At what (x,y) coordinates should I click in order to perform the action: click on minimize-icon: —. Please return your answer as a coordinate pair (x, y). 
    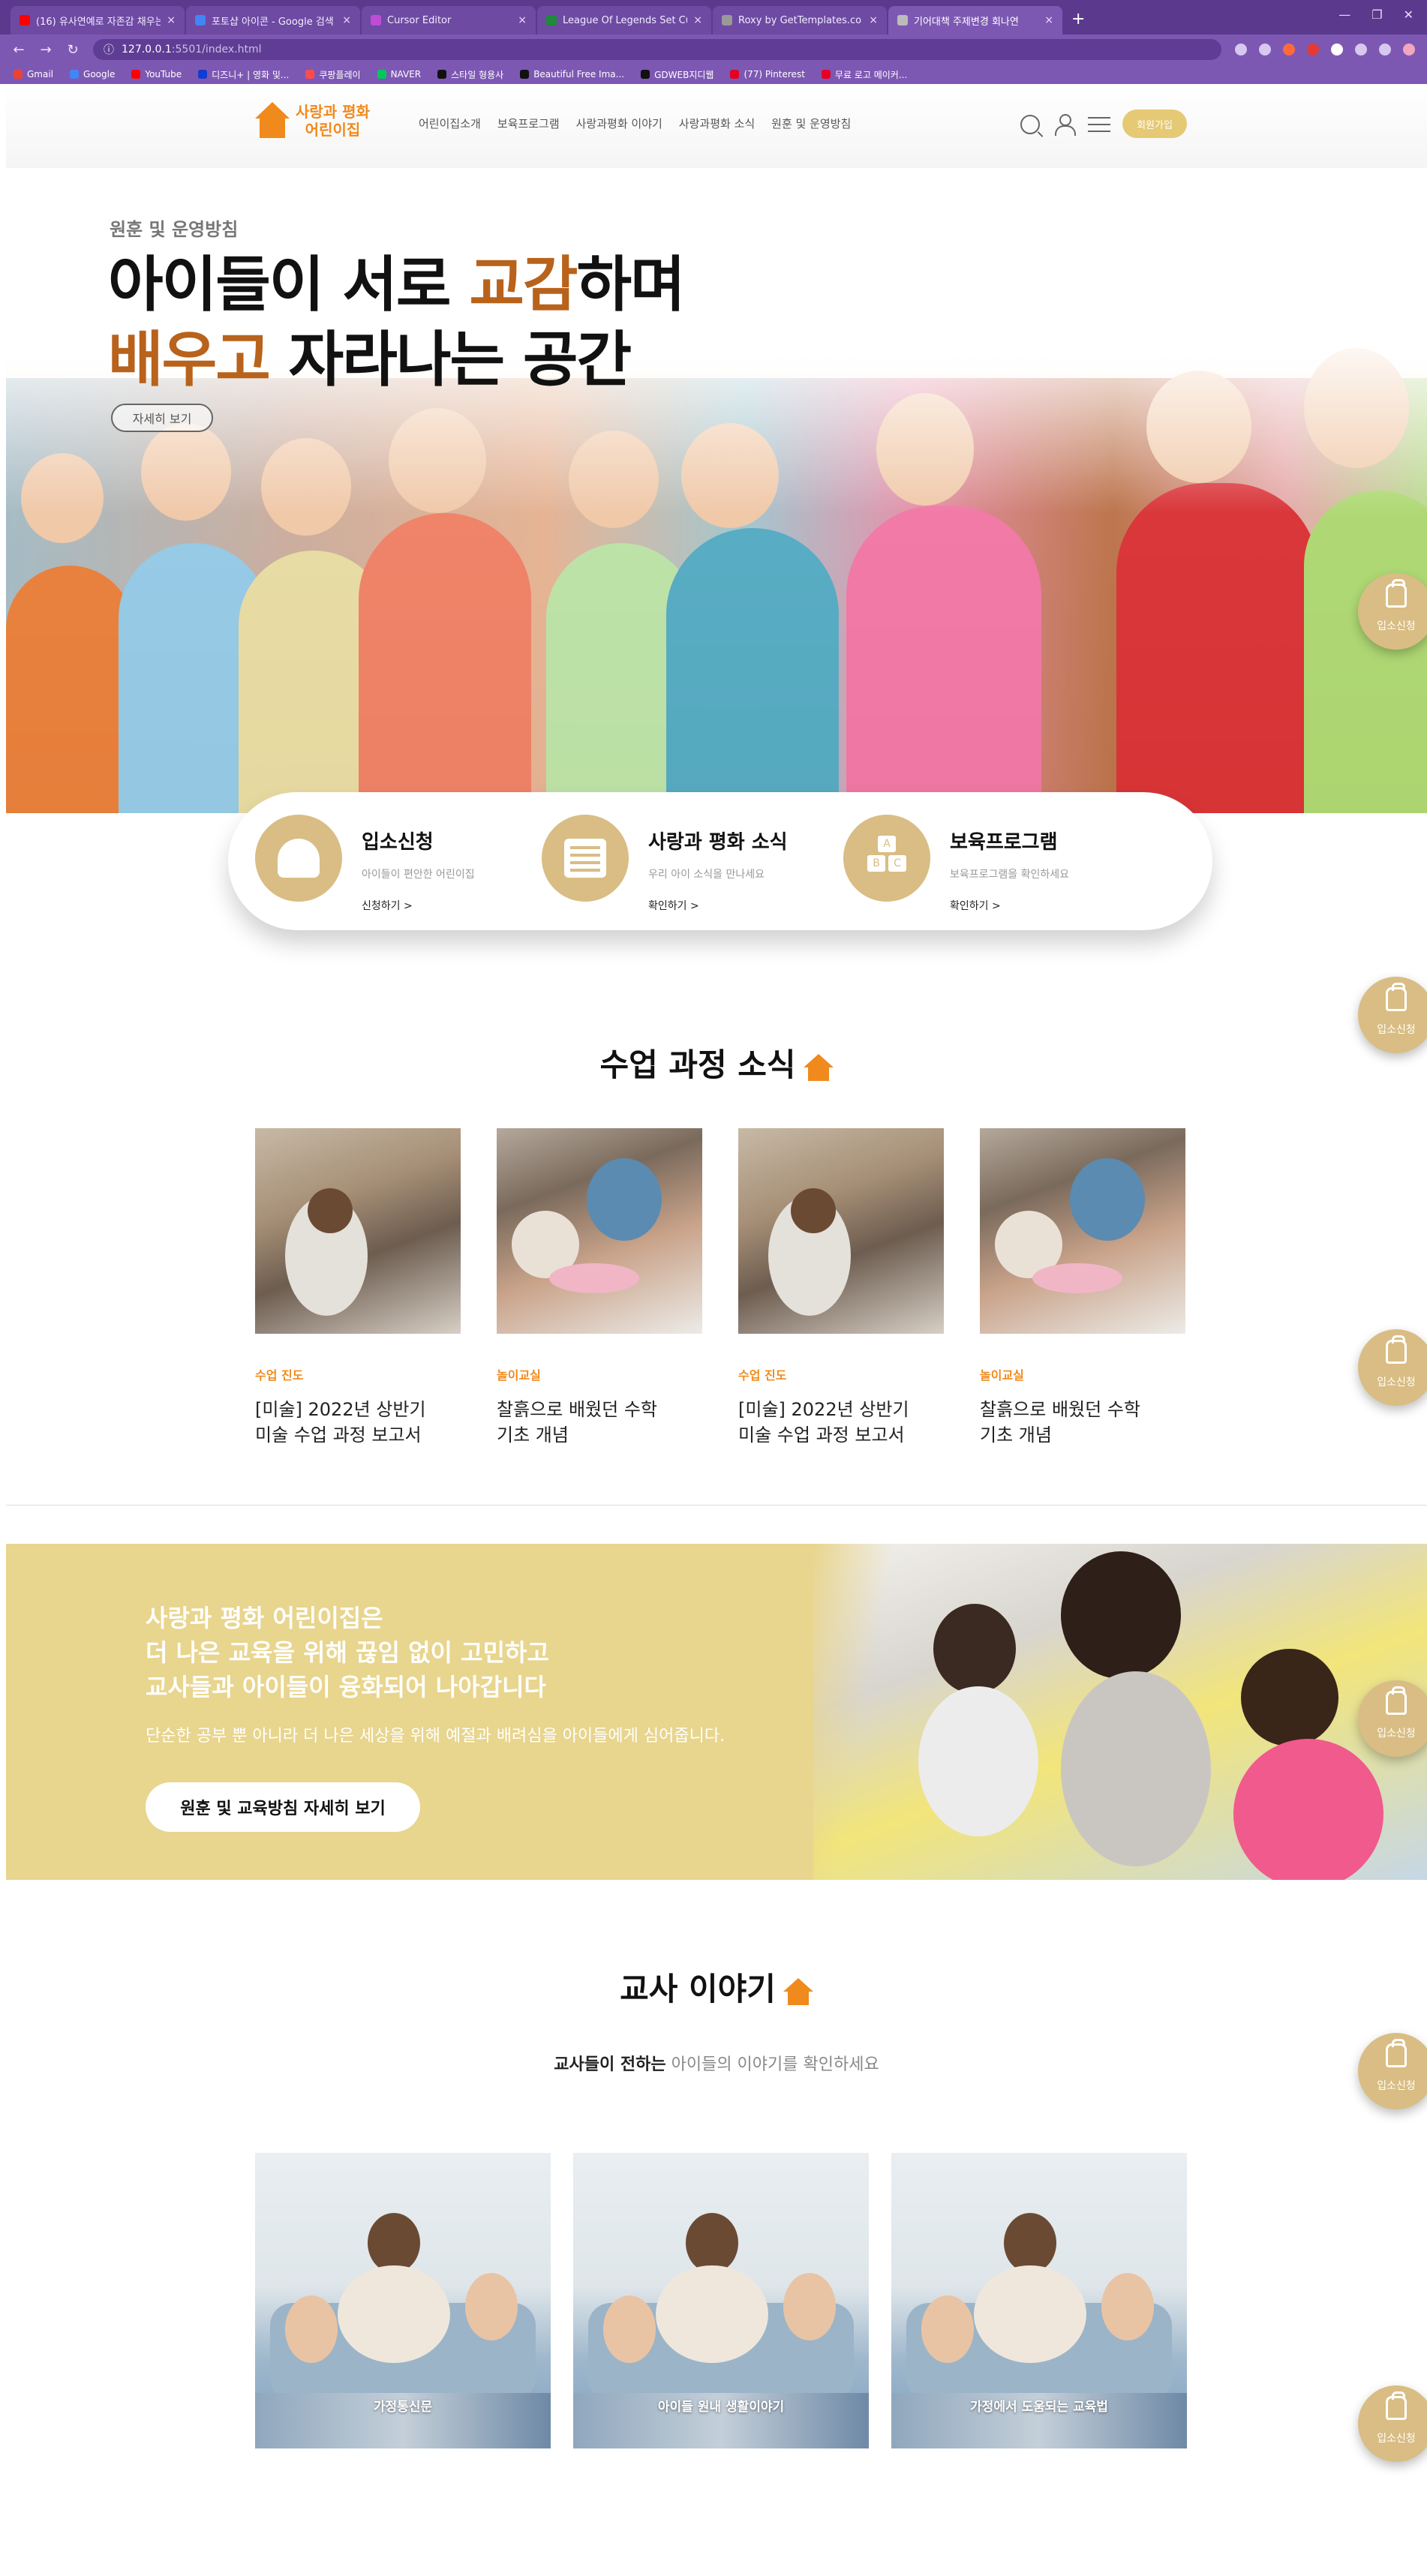
    Looking at the image, I should click on (1344, 15).